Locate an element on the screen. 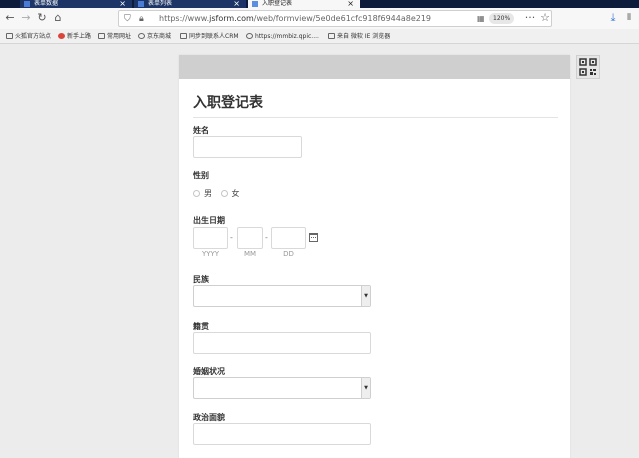 The width and height of the screenshot is (639, 458). shield-icon: ⛉ is located at coordinates (127, 19).